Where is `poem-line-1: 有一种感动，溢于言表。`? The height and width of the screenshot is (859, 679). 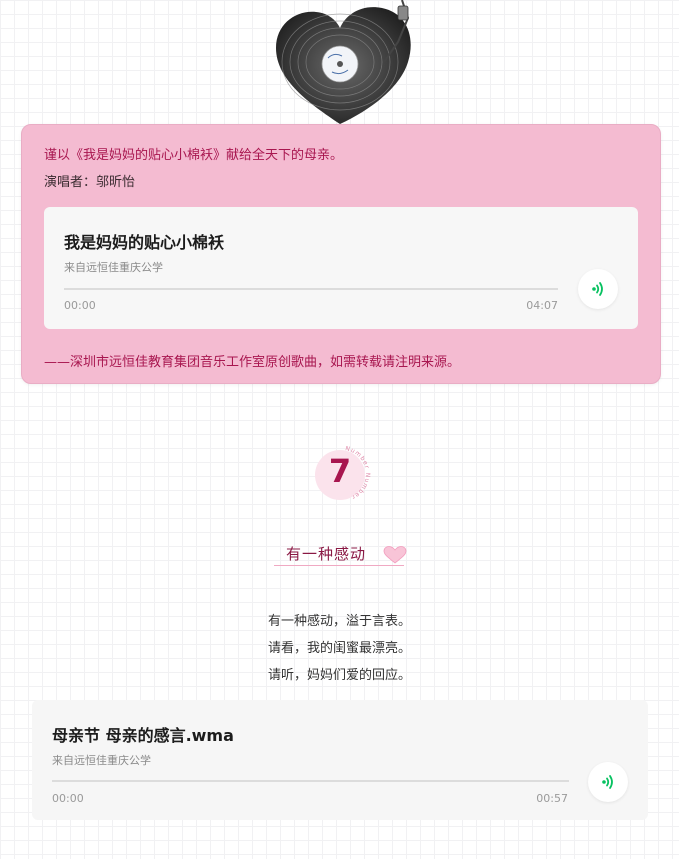 poem-line-1: 有一种感动，溢于言表。 is located at coordinates (339, 621).